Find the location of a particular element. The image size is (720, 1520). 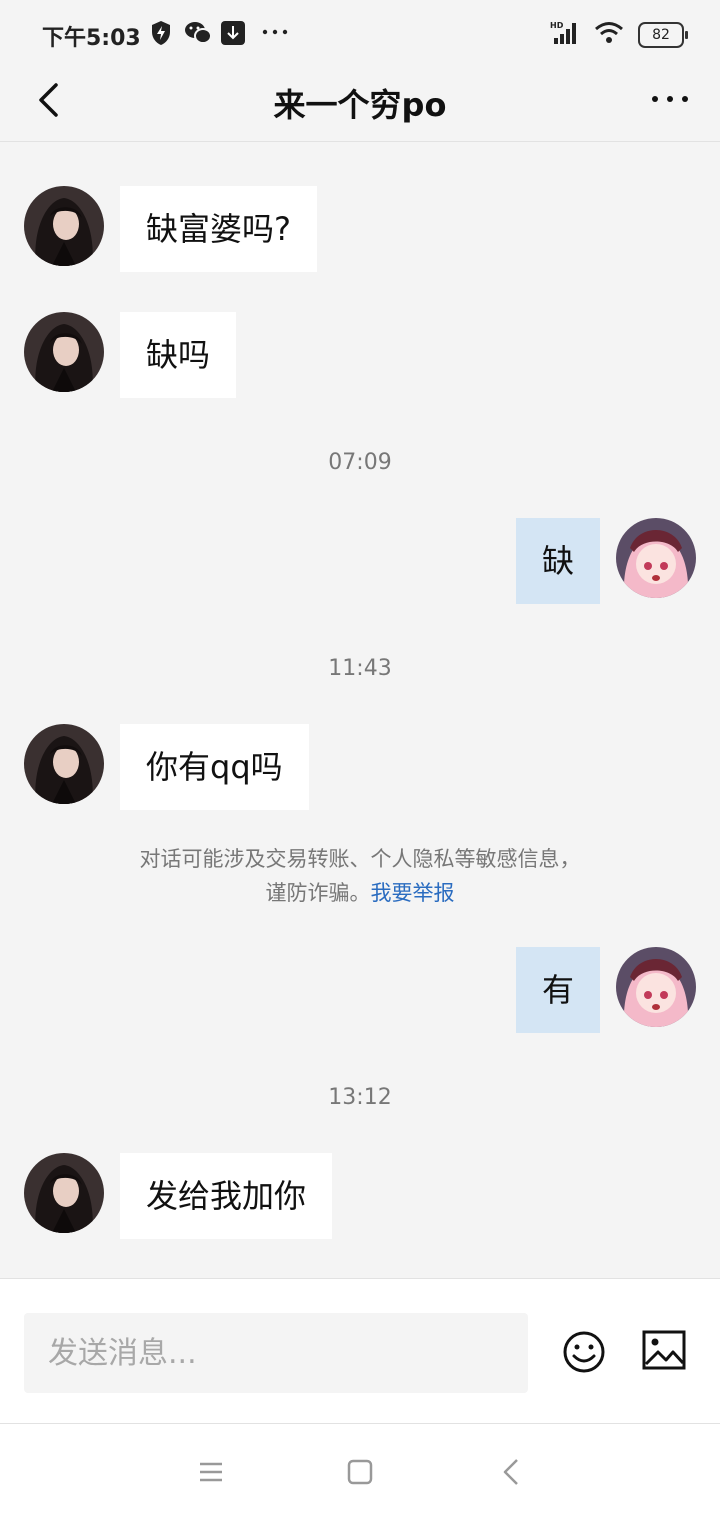

report-link: 我要举报 is located at coordinates (413, 893).